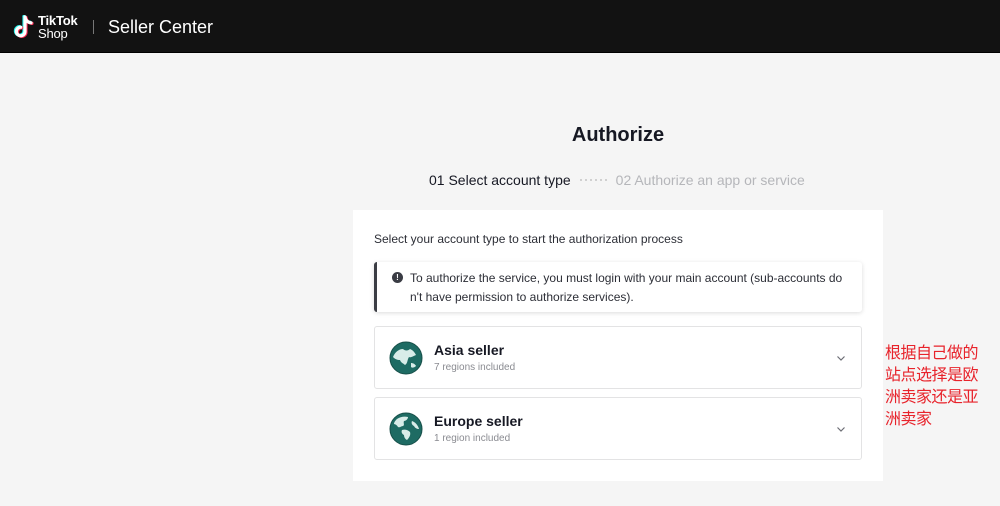 This screenshot has height=506, width=1000. Describe the element at coordinates (406, 429) in the screenshot. I see `globe-europe-icon` at that location.